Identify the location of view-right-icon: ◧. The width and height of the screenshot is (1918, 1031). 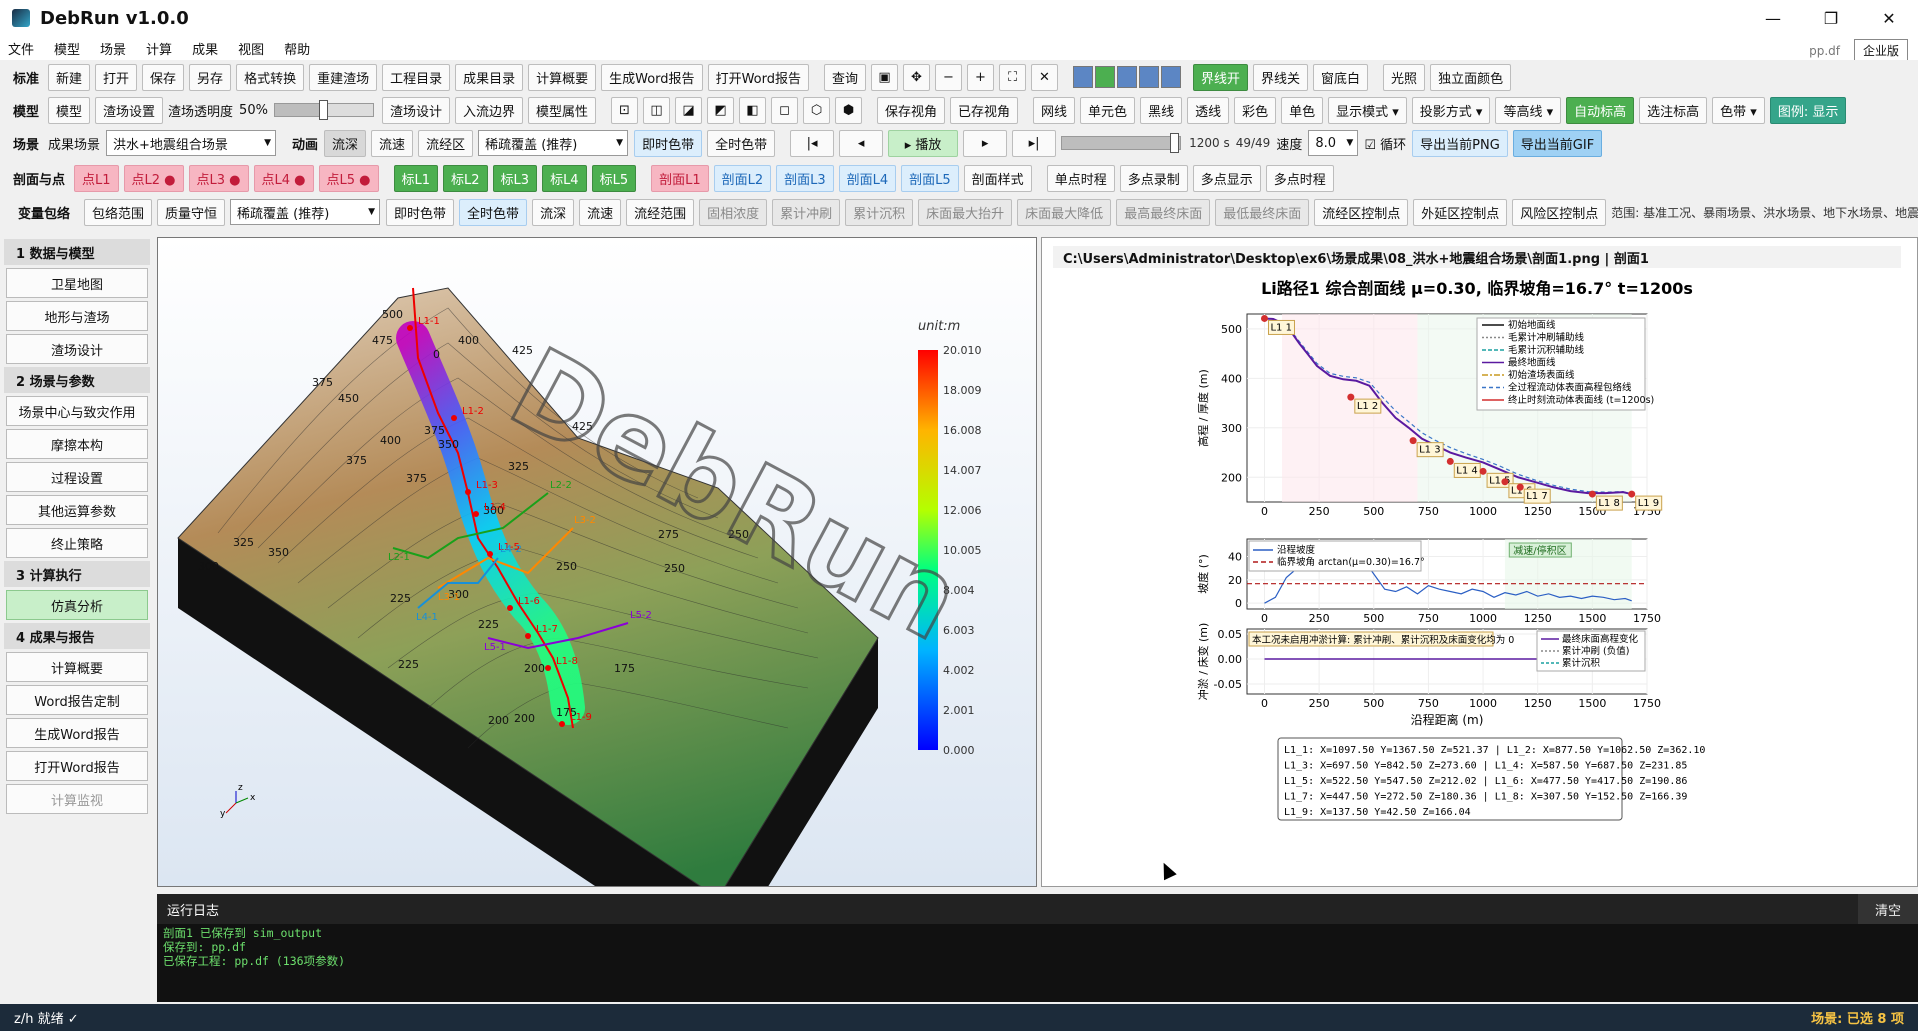
(752, 110).